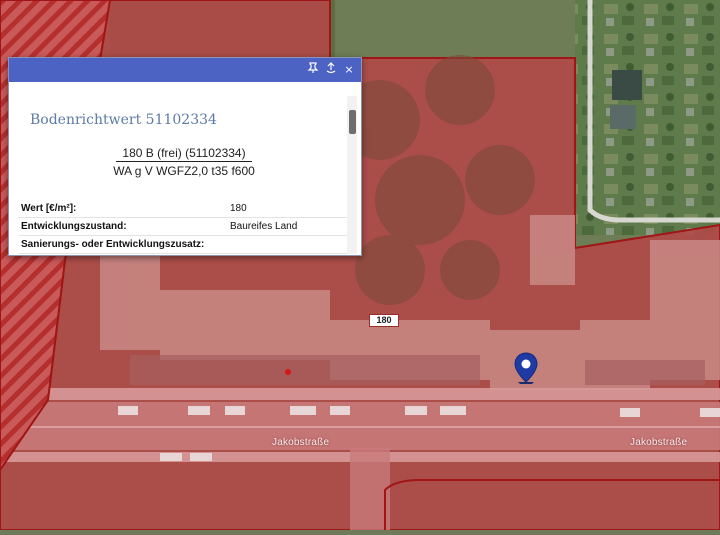 The width and height of the screenshot is (720, 535). What do you see at coordinates (123, 209) in the screenshot?
I see `attribute-key: Wert [€/m²]:` at bounding box center [123, 209].